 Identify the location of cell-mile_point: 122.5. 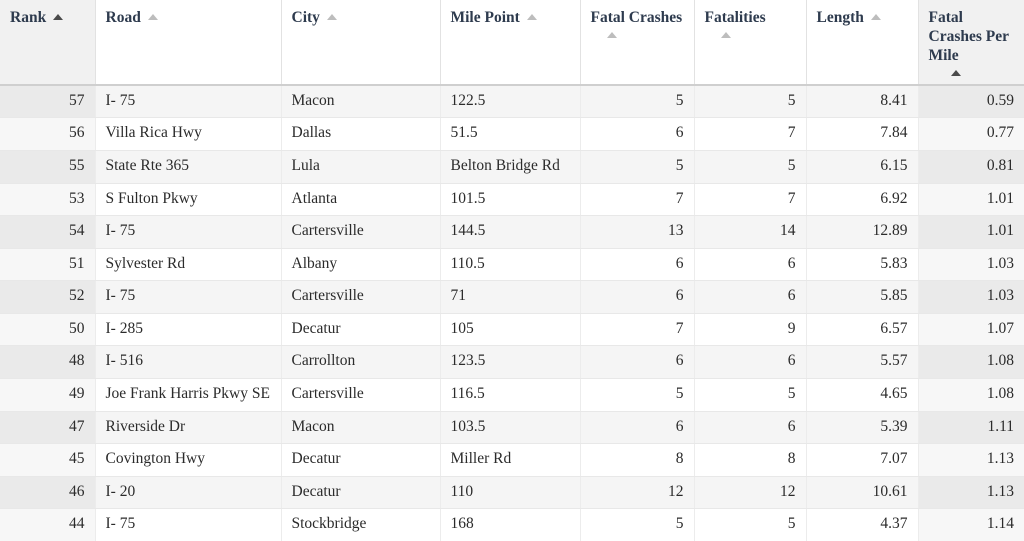
(510, 101).